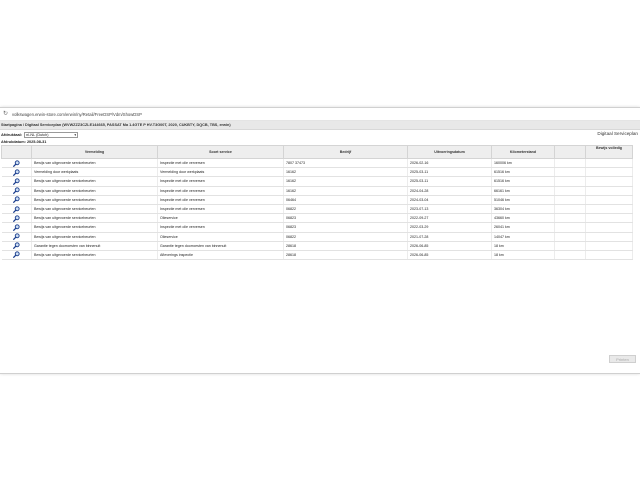 The width and height of the screenshot is (640, 480). What do you see at coordinates (94, 246) in the screenshot?
I see `cell-vermelding: Garantie tegen doorroesten van binnenuit` at bounding box center [94, 246].